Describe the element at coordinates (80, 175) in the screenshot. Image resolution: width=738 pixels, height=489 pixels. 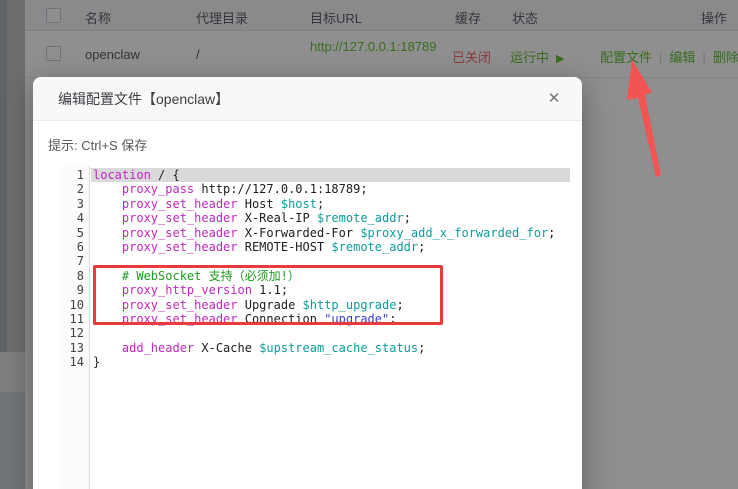
I see `line-number: 1` at that location.